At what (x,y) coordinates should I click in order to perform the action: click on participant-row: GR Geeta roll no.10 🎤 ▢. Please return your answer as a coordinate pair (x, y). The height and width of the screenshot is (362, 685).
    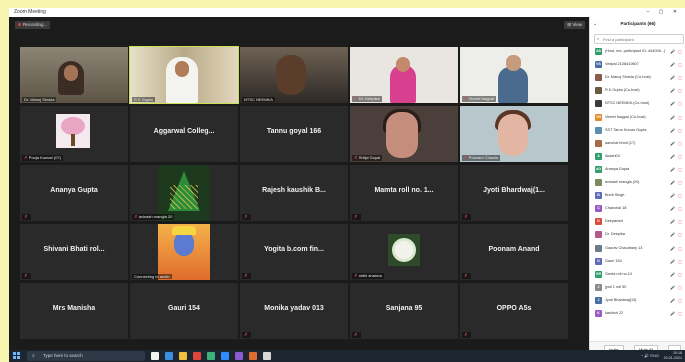
    Looking at the image, I should click on (637, 274).